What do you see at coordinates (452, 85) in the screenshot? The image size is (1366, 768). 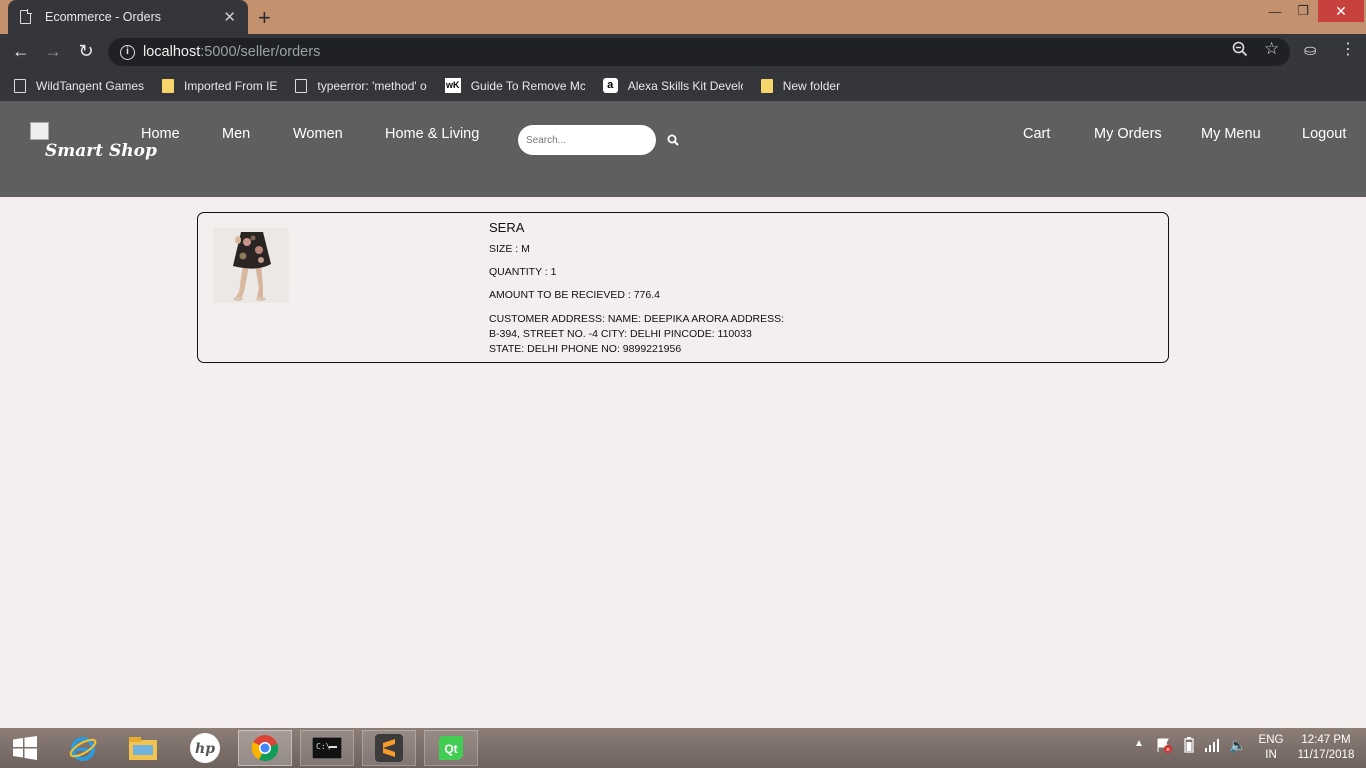 I see `wikihow-icon: wK` at bounding box center [452, 85].